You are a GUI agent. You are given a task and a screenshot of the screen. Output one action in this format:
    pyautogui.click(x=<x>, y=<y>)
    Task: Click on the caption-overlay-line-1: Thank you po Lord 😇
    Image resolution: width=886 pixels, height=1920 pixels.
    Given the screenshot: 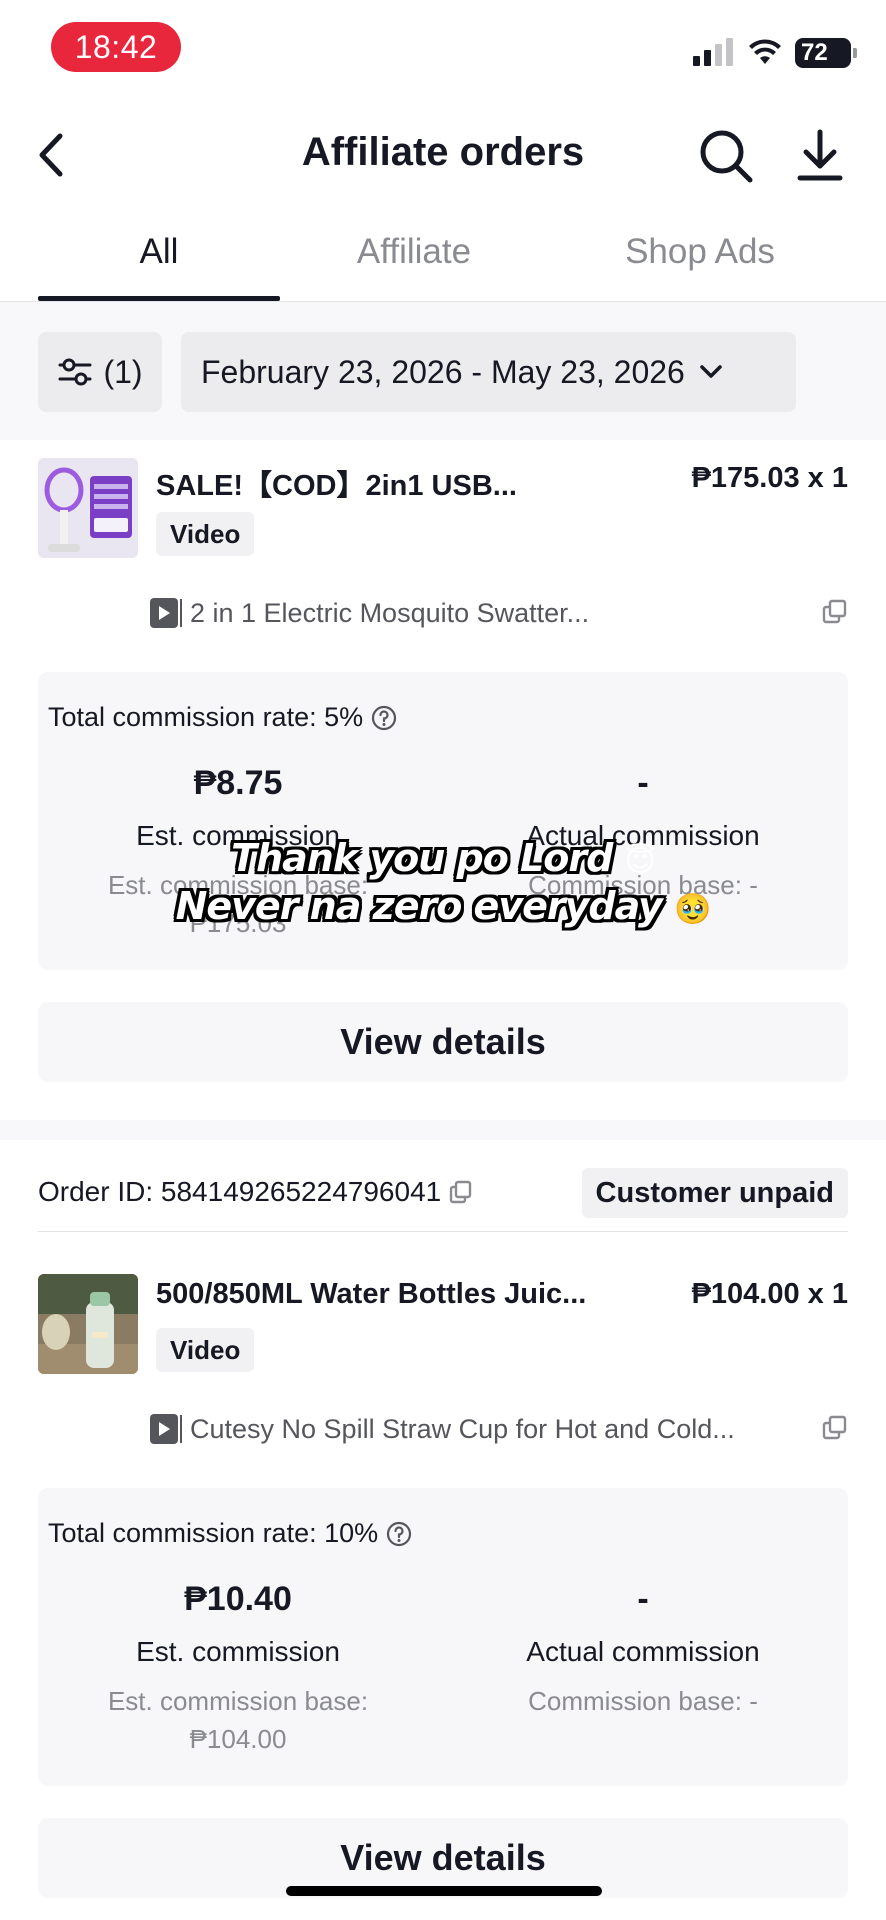 What is the action you would take?
    pyautogui.click(x=443, y=858)
    